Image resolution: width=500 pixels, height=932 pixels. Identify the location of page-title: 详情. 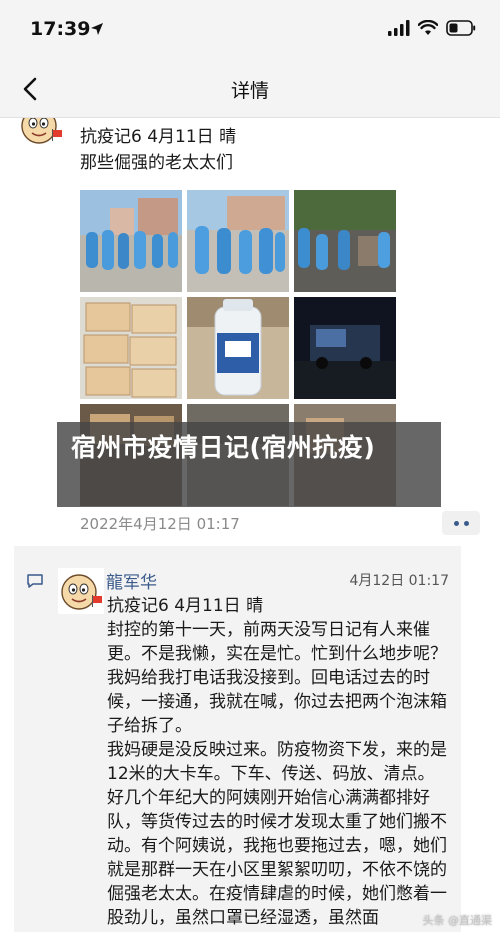
(249, 91).